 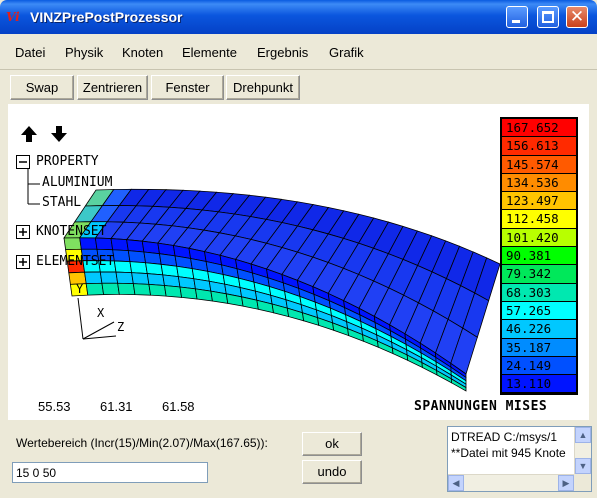 I want to click on value-label: 61.58, so click(x=178, y=406).